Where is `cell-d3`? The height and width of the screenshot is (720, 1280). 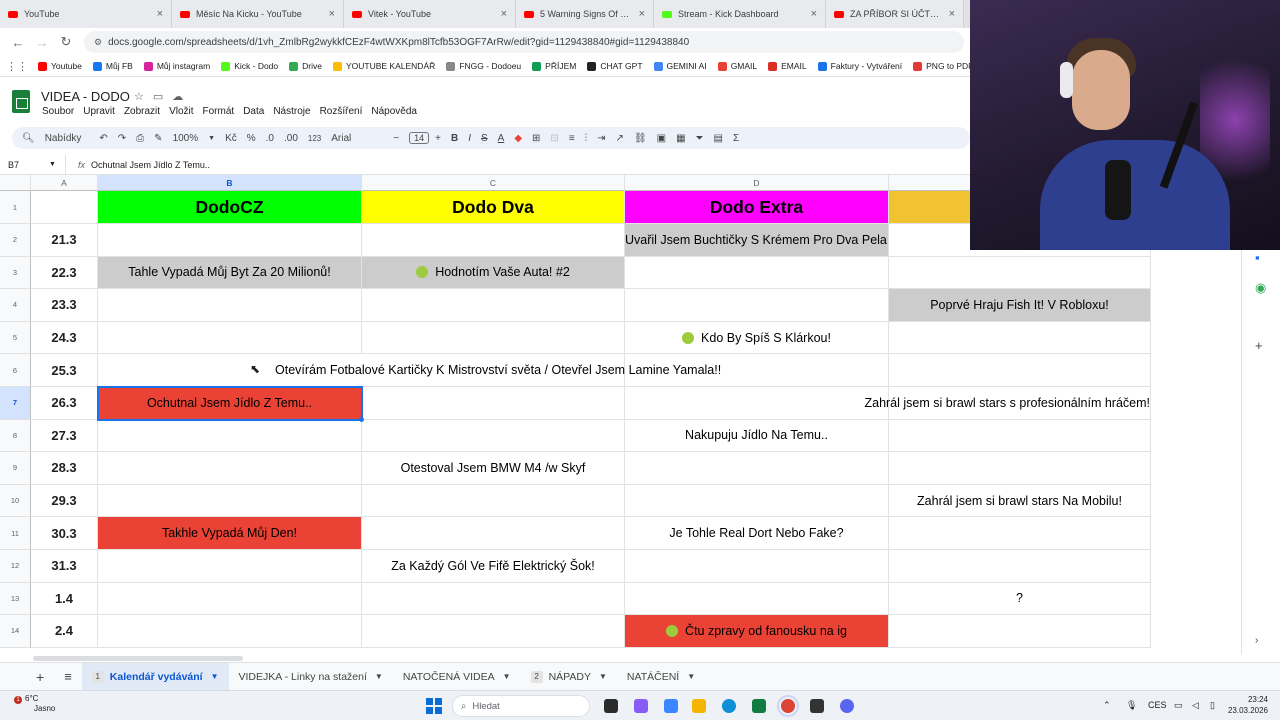 cell-d3 is located at coordinates (757, 273).